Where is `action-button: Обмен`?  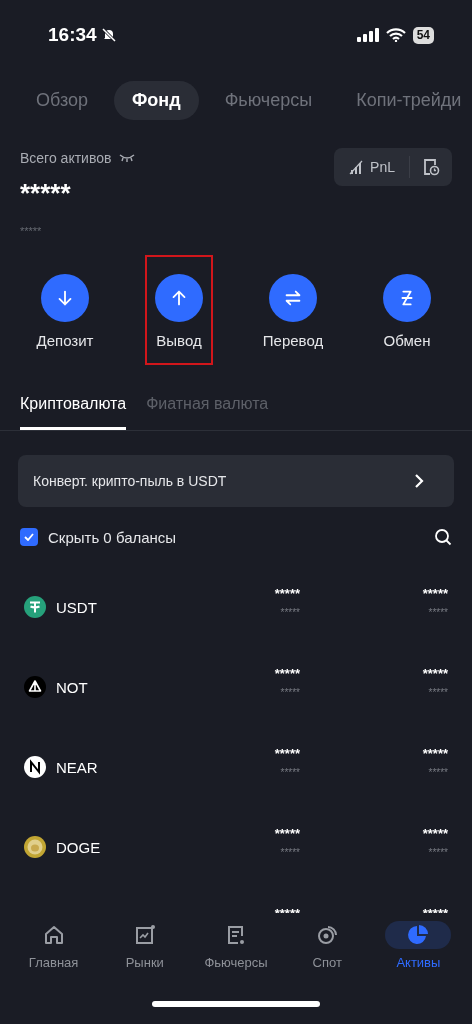
action-button: Обмен is located at coordinates (407, 310).